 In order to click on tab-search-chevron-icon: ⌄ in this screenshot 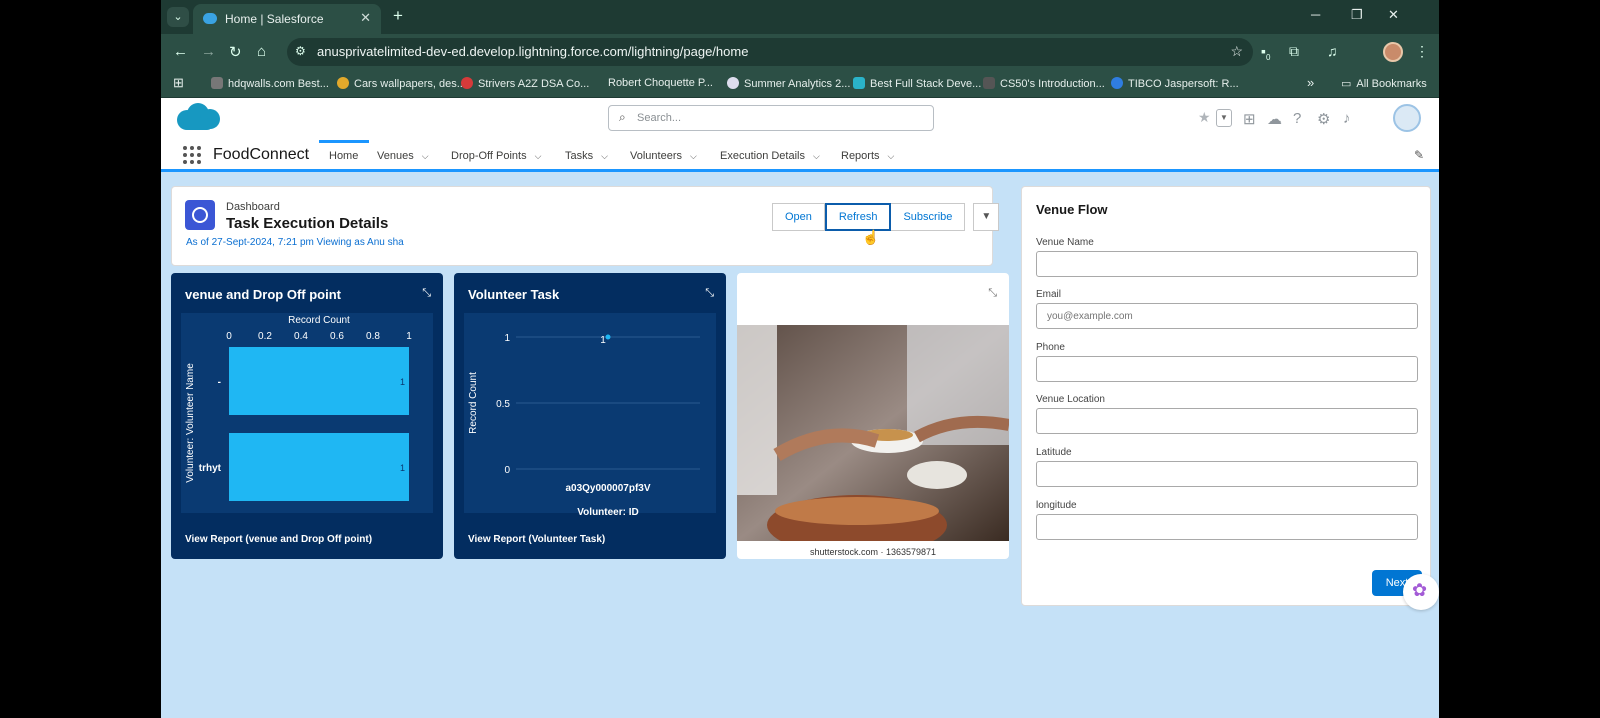, I will do `click(178, 17)`.